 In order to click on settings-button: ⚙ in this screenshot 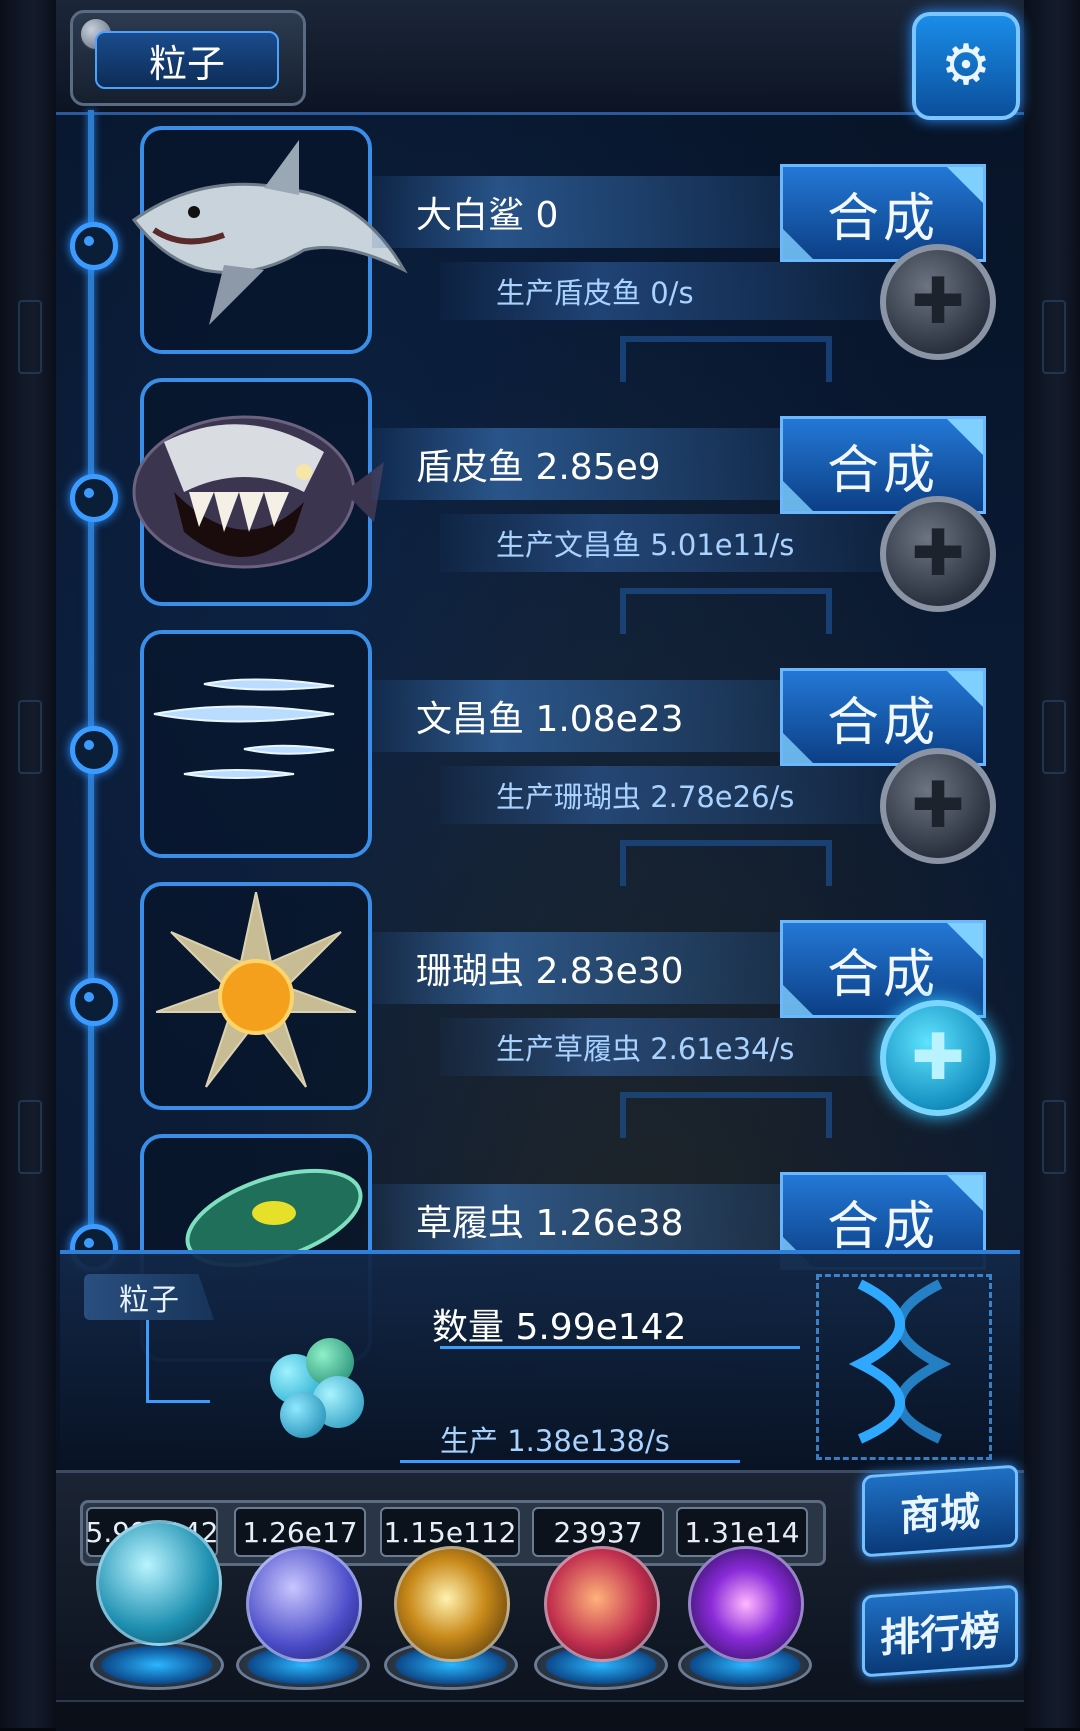, I will do `click(966, 66)`.